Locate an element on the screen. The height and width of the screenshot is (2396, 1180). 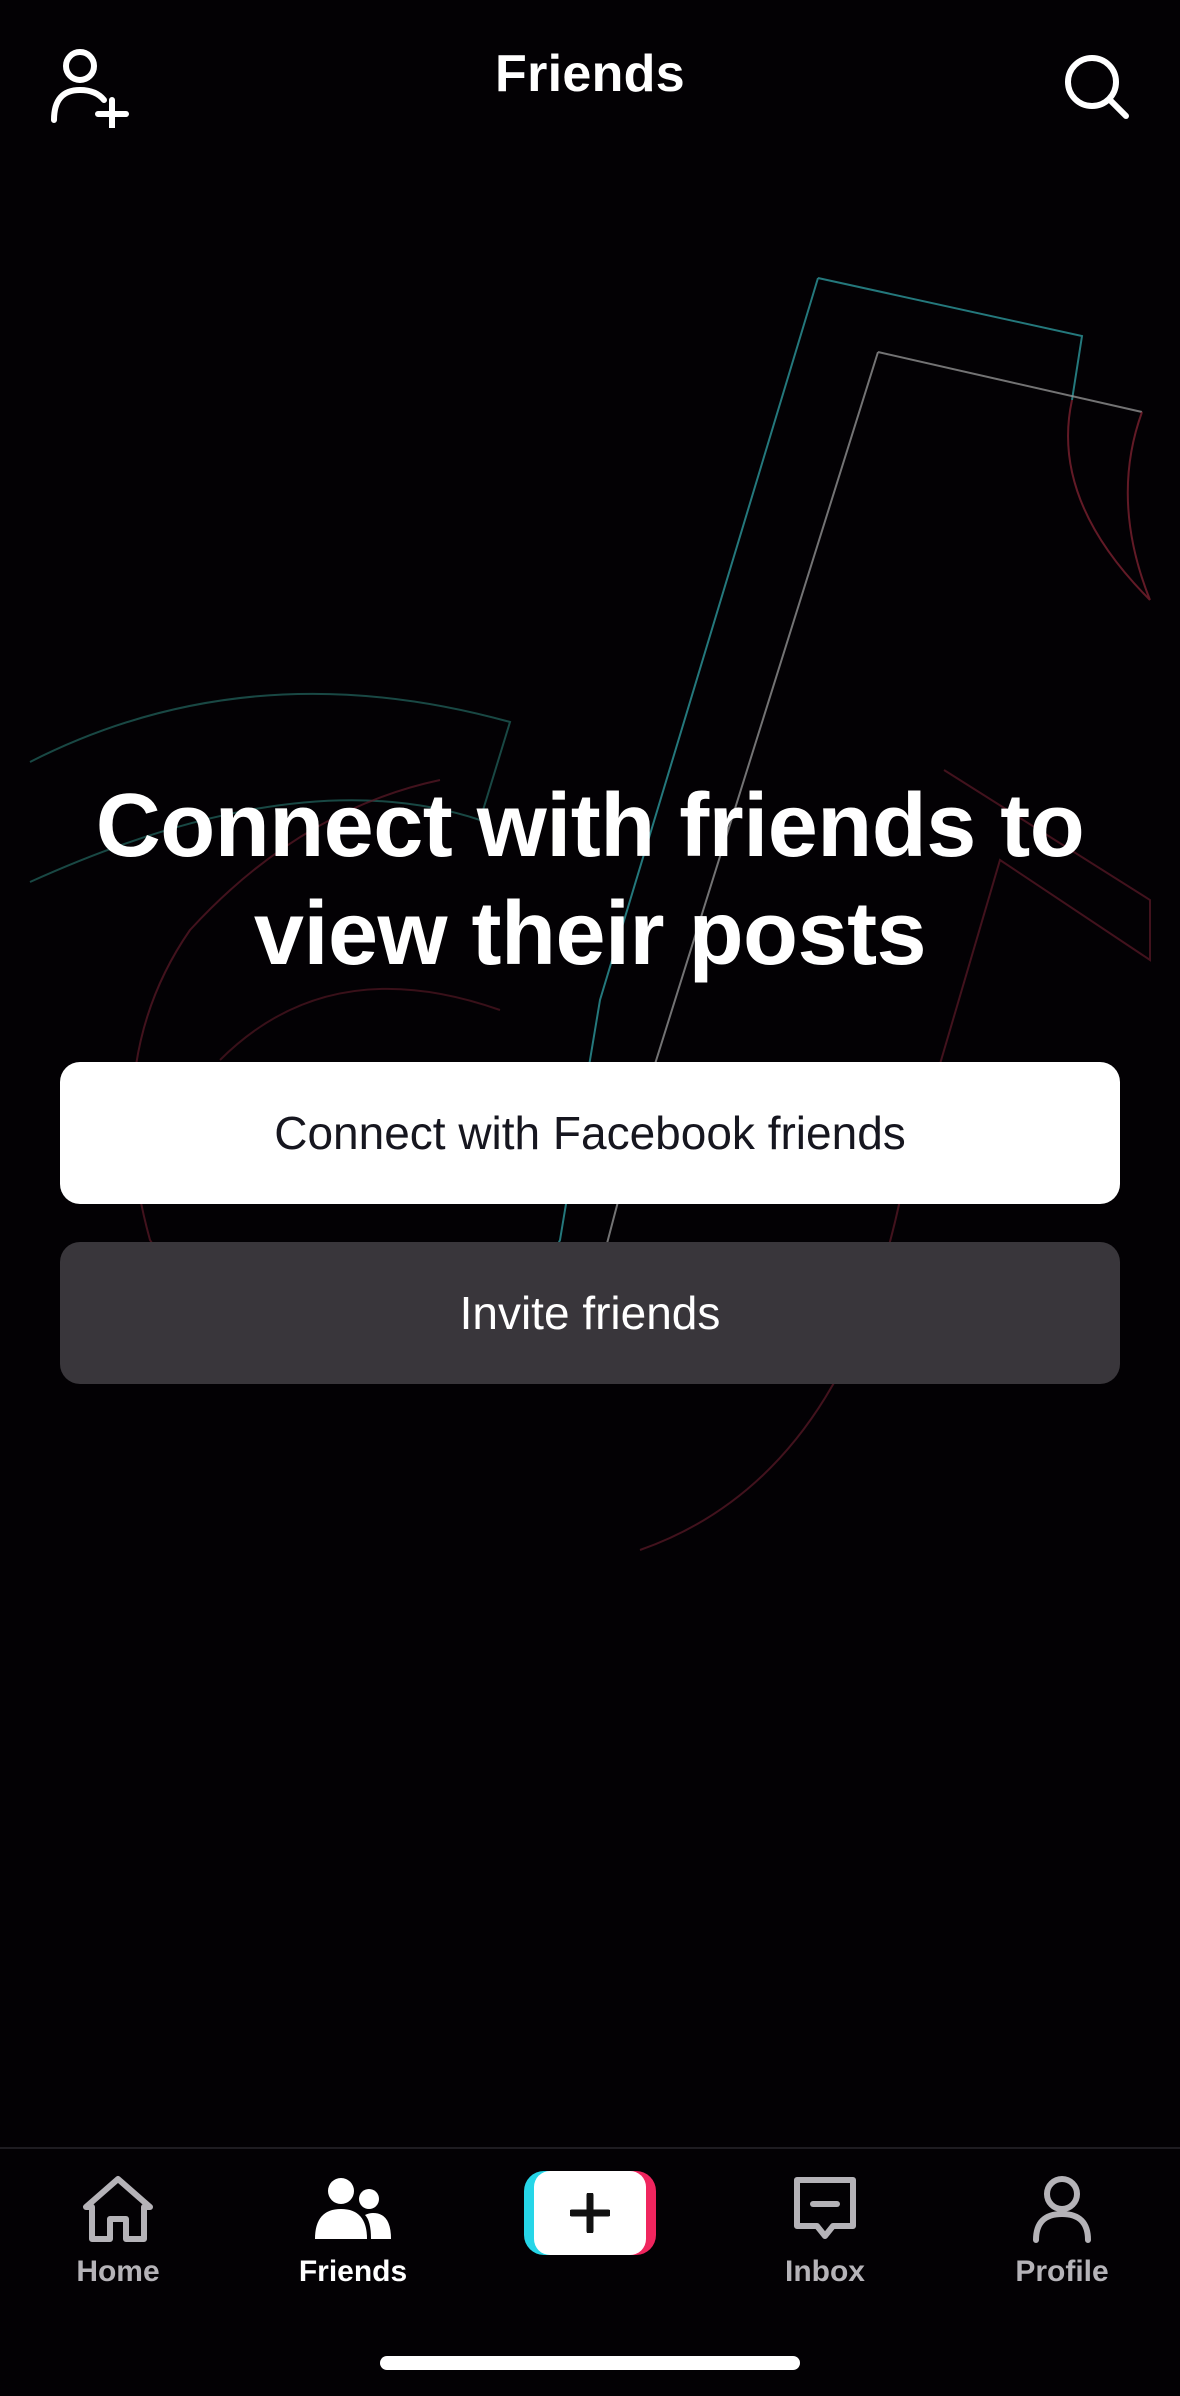
page-title: Friends is located at coordinates (590, 74).